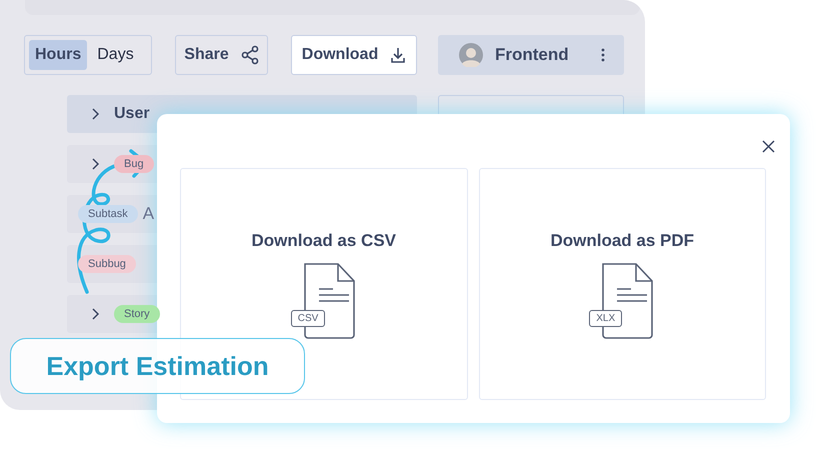 The height and width of the screenshot is (460, 819). Describe the element at coordinates (134, 164) in the screenshot. I see `issue-tag: Bug` at that location.